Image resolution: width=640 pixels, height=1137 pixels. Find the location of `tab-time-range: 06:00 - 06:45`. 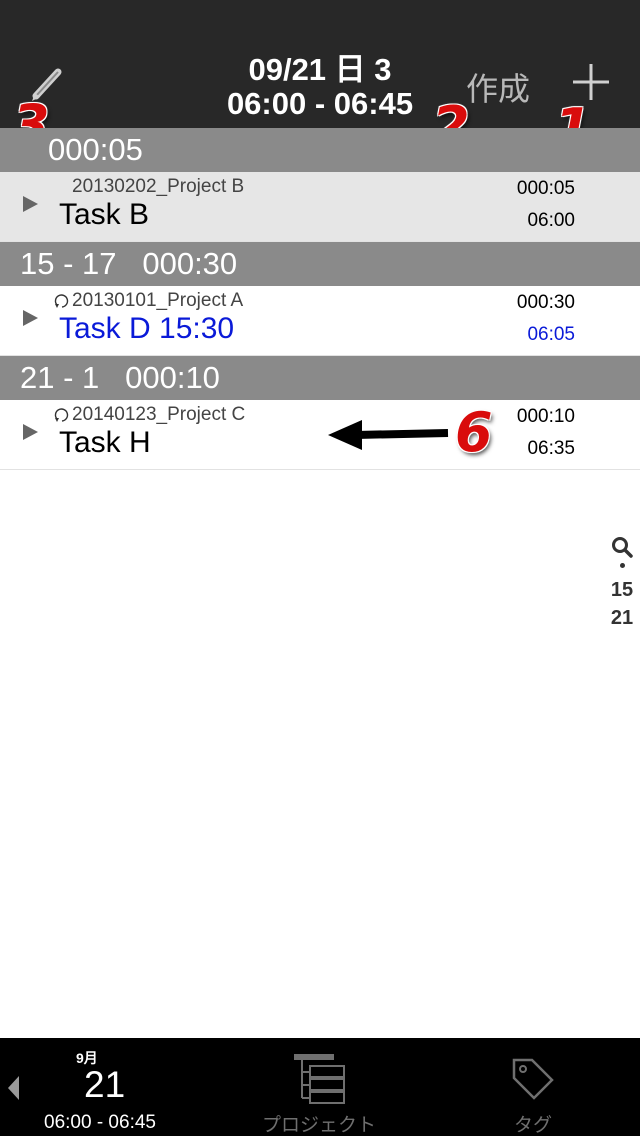

tab-time-range: 06:00 - 06:45 is located at coordinates (100, 1122).